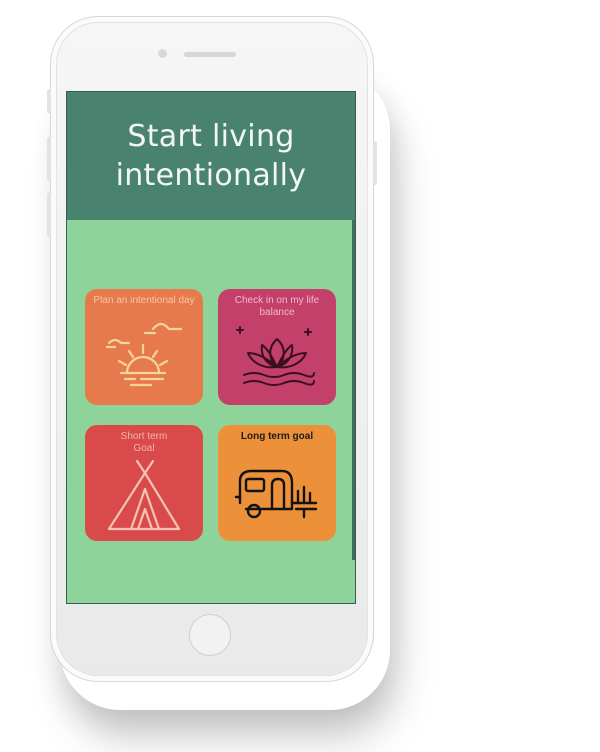 This screenshot has width=600, height=752. I want to click on title-line-1: Start living, so click(211, 136).